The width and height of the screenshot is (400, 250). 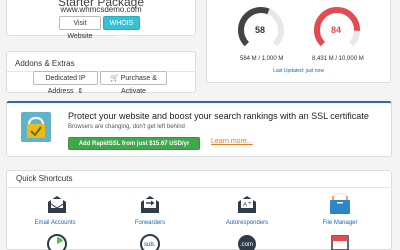 What do you see at coordinates (80, 28) in the screenshot?
I see `visit-website-button: Visit Website` at bounding box center [80, 28].